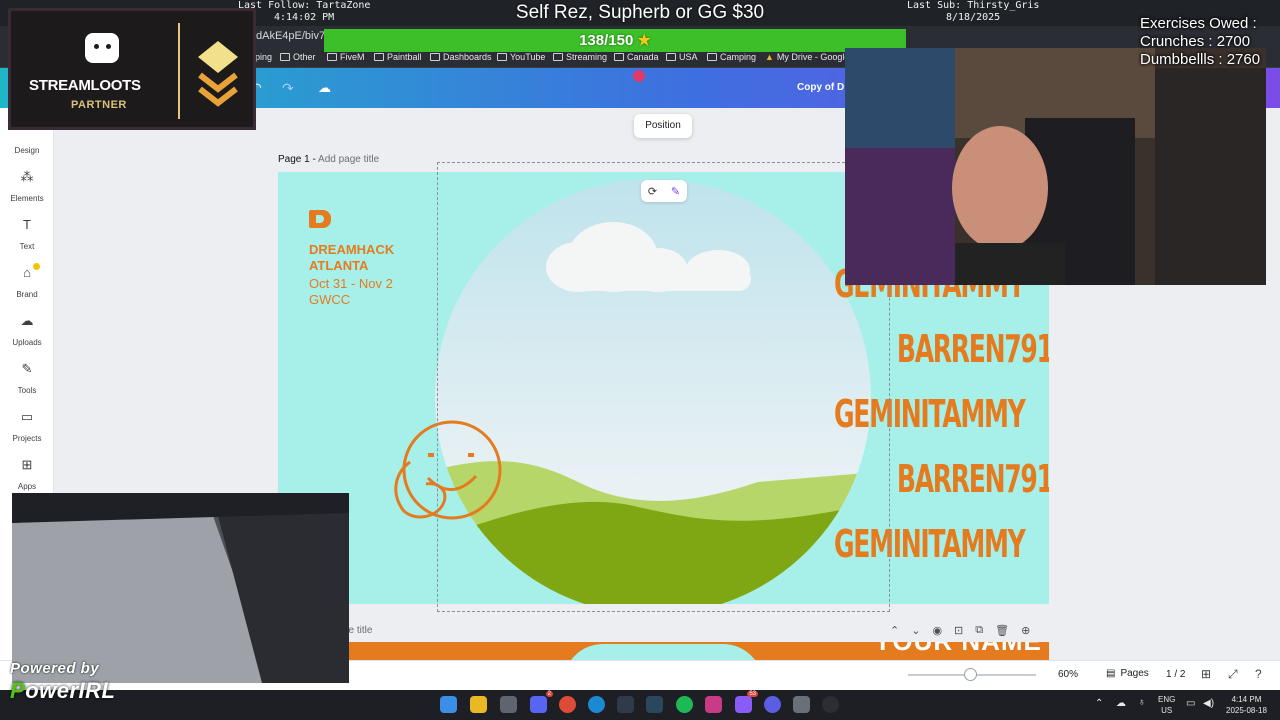 The height and width of the screenshot is (720, 1280). What do you see at coordinates (27, 188) in the screenshot?
I see `sidebar-item-elements: ⁂ Elements` at bounding box center [27, 188].